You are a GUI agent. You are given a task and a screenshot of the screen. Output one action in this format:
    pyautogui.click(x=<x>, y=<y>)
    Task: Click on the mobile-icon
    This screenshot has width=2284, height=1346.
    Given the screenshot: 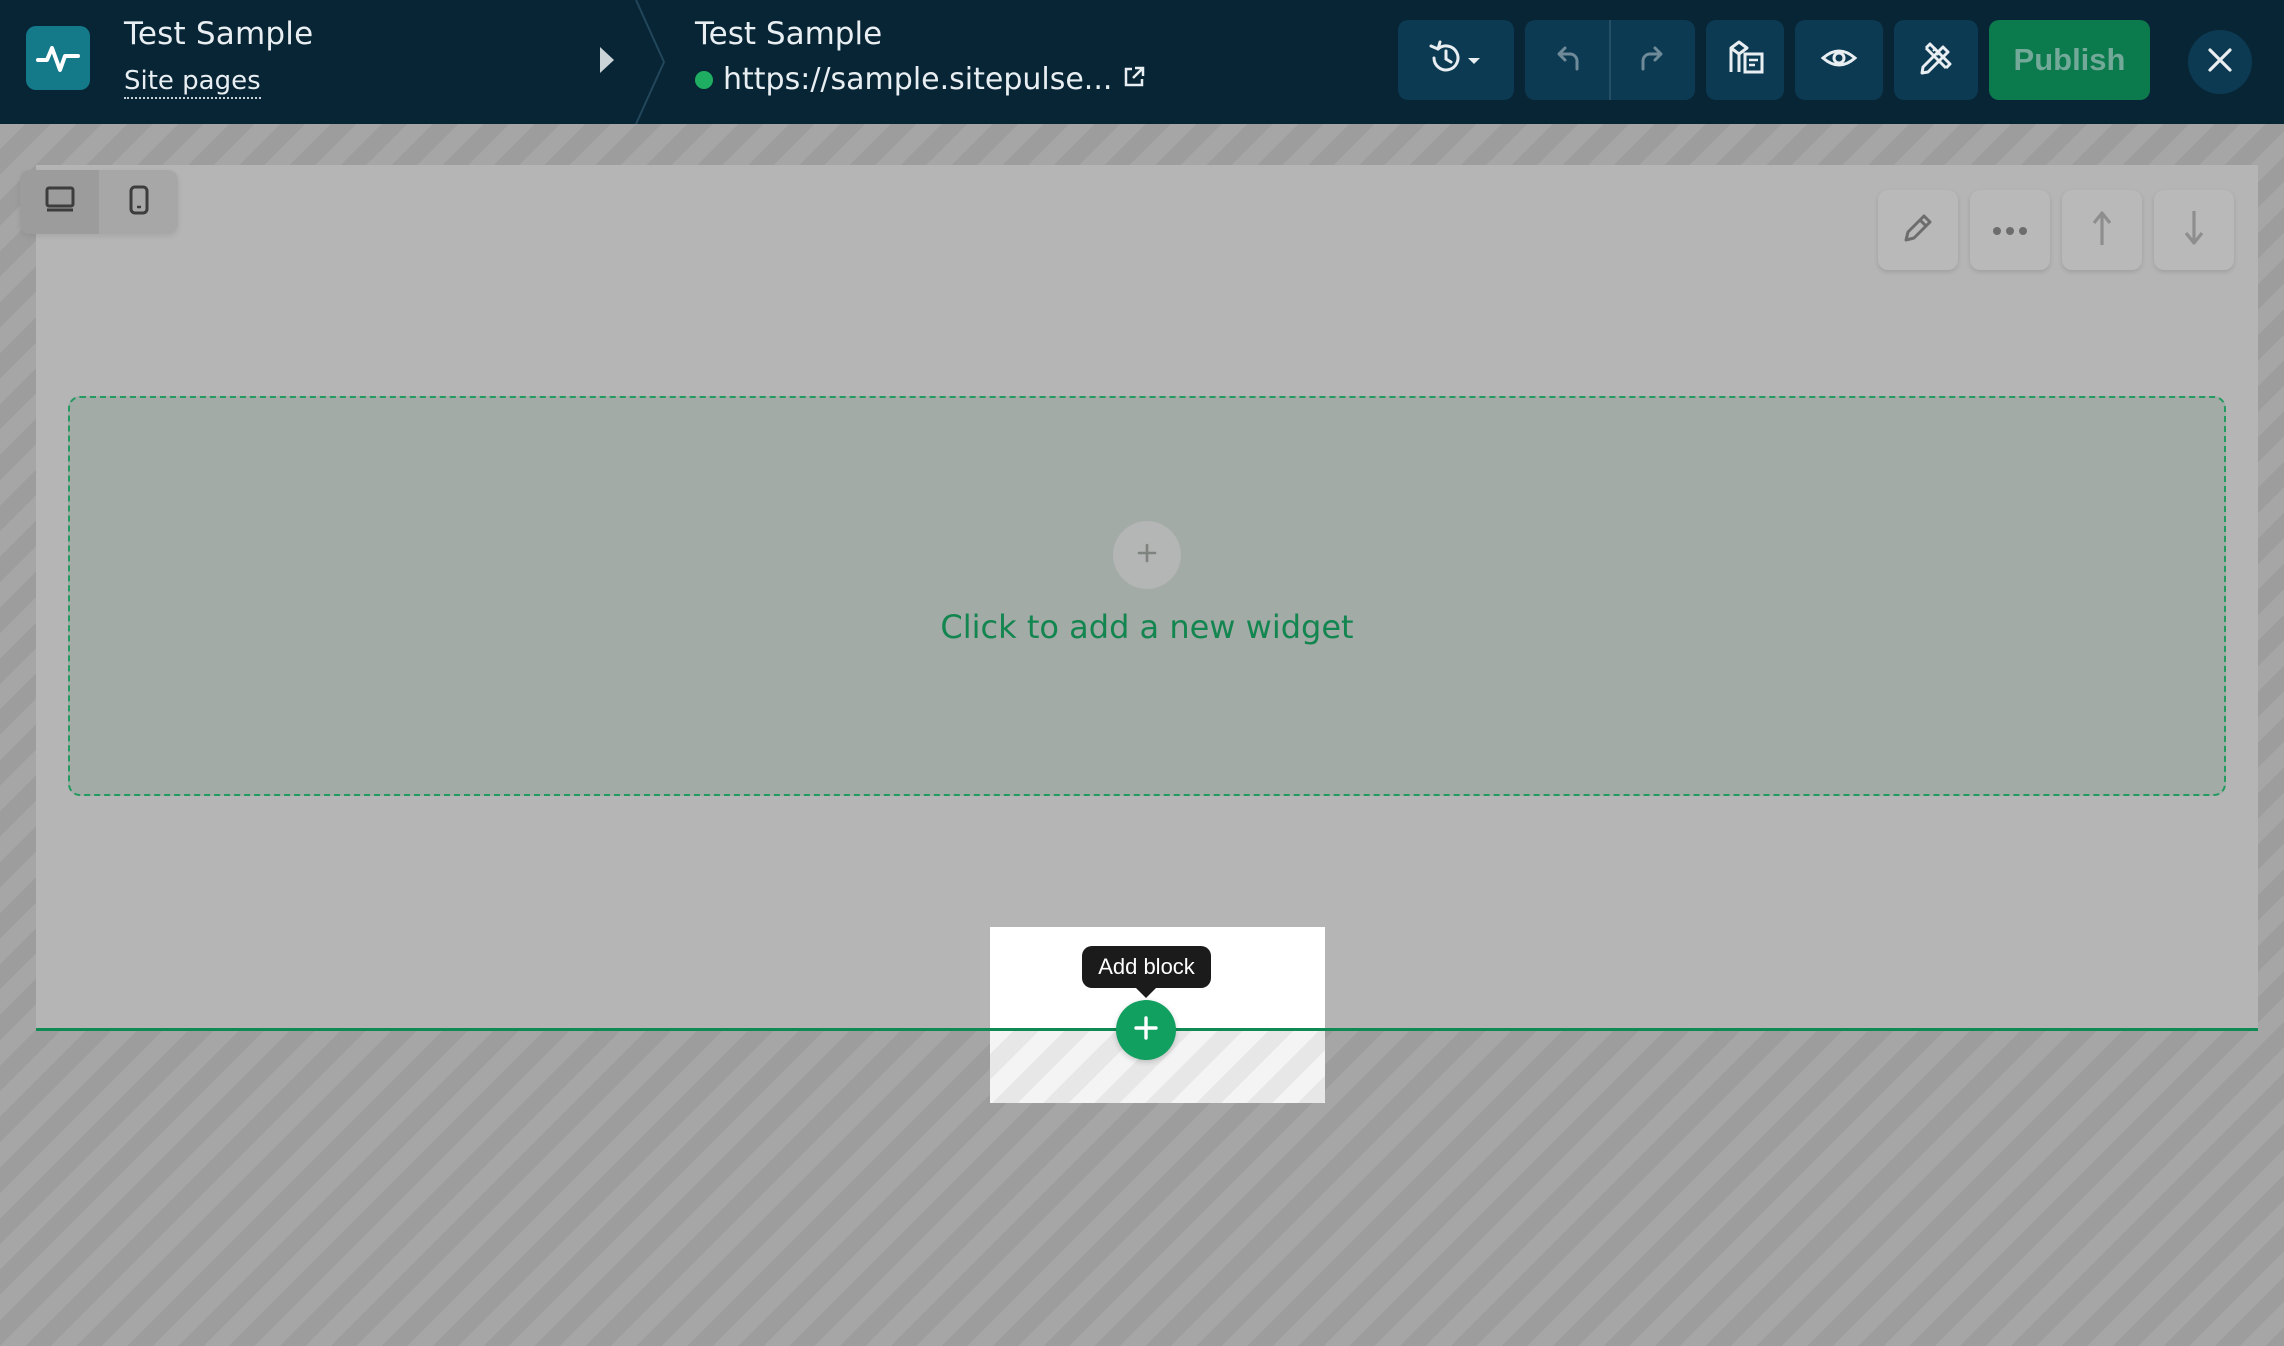 What is the action you would take?
    pyautogui.click(x=139, y=202)
    